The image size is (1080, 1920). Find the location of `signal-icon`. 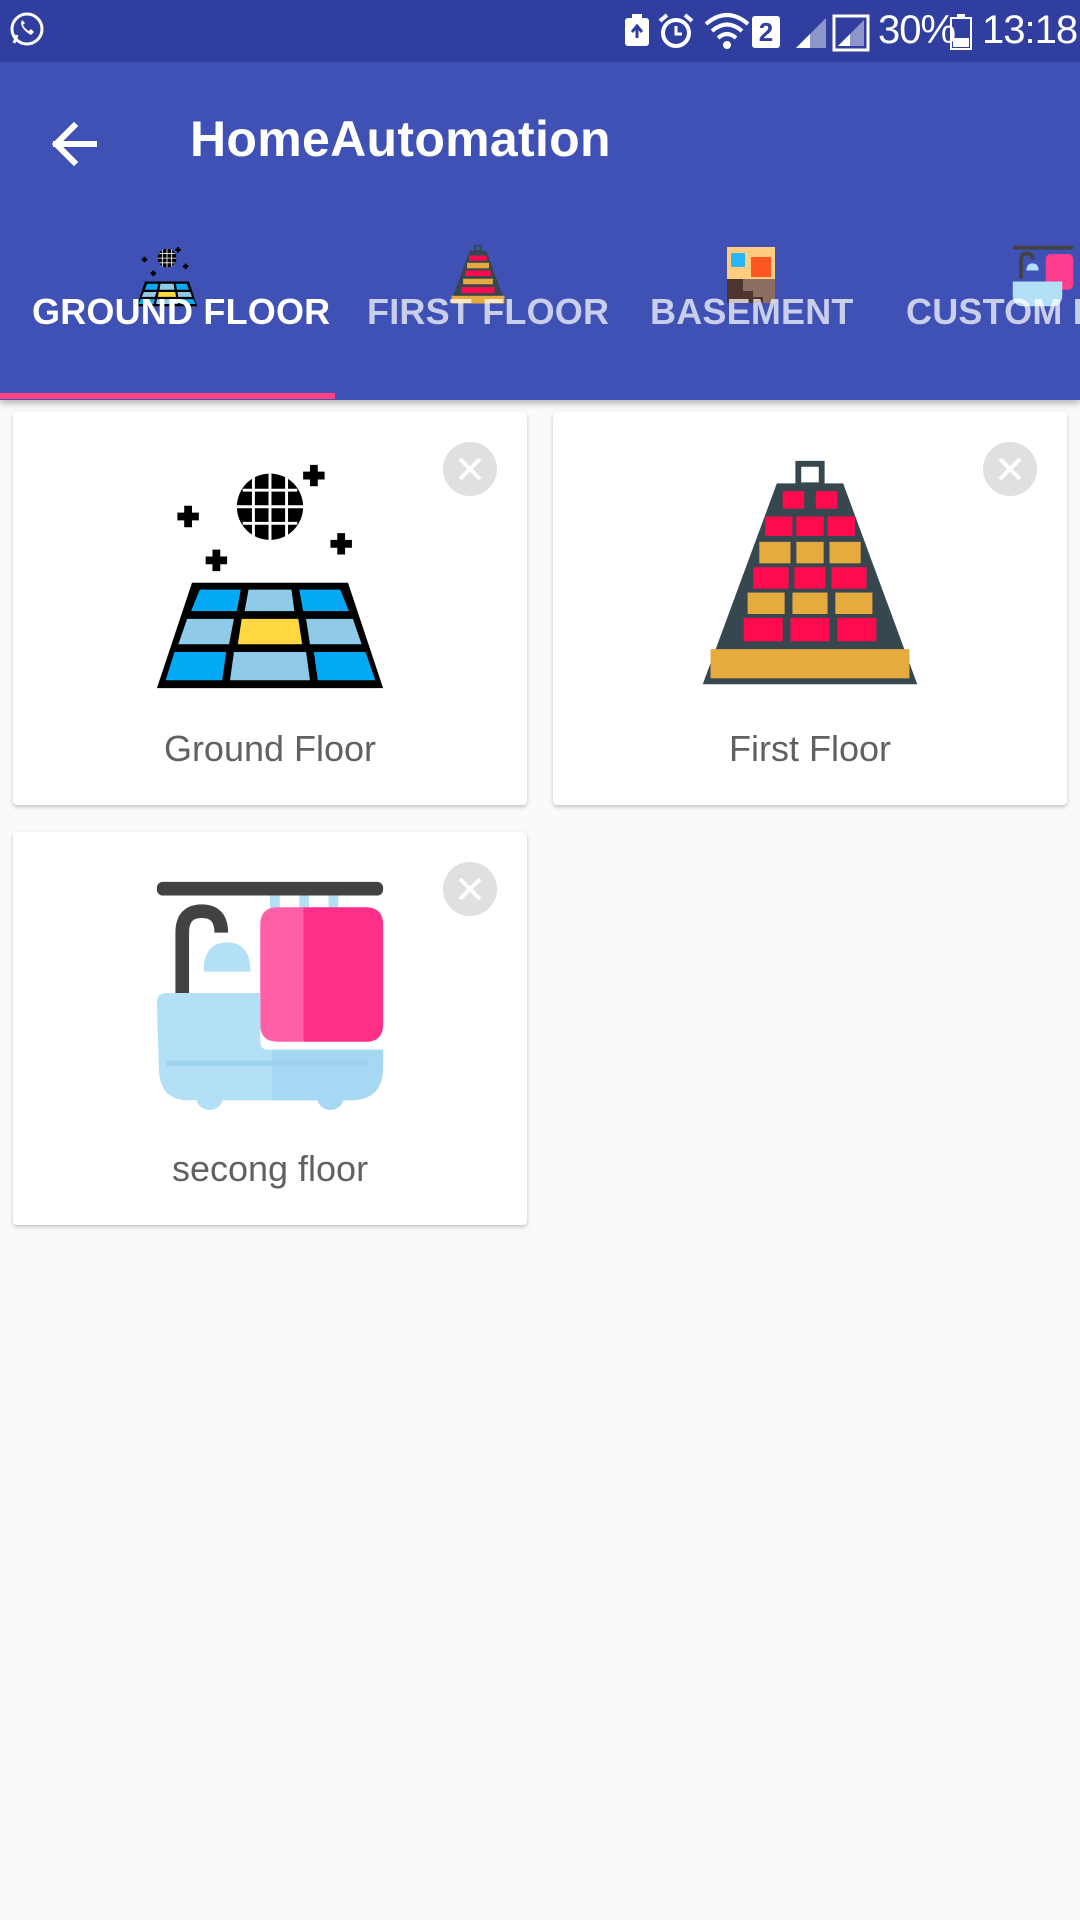

signal-icon is located at coordinates (811, 33).